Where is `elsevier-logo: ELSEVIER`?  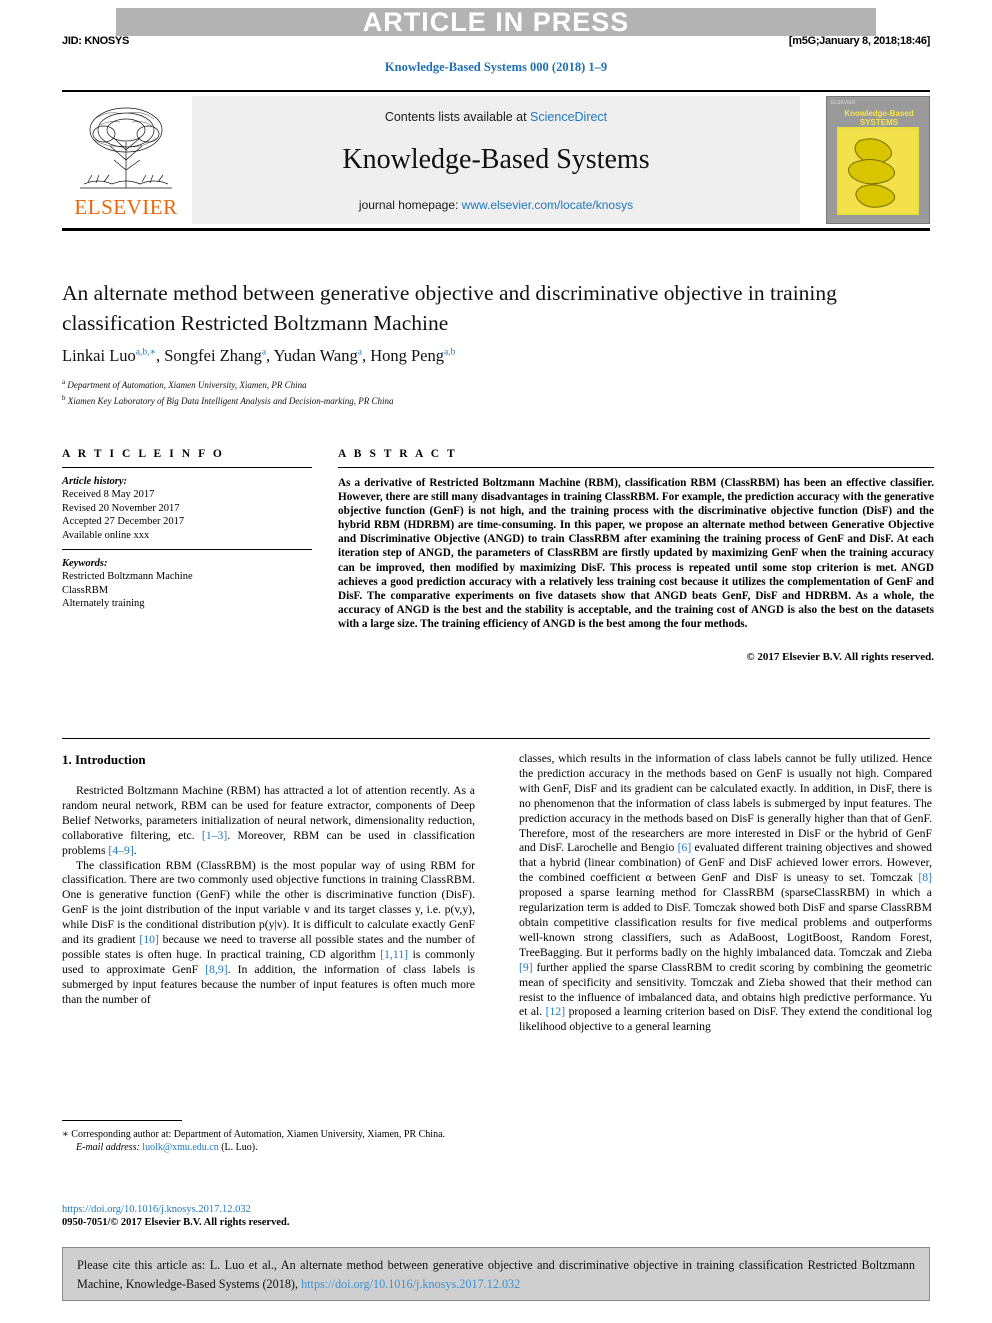 elsevier-logo: ELSEVIER is located at coordinates (126, 160).